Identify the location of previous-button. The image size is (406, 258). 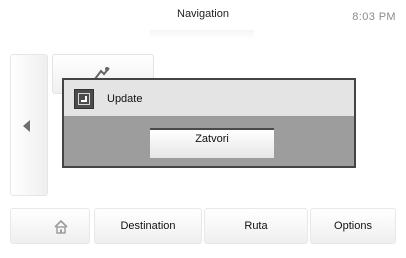
(29, 125).